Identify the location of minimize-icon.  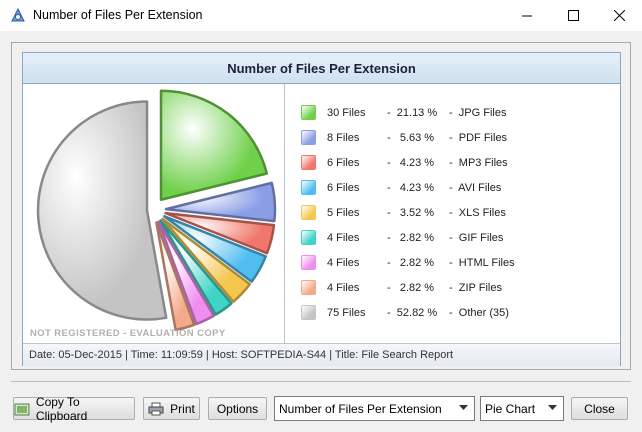
(526, 16).